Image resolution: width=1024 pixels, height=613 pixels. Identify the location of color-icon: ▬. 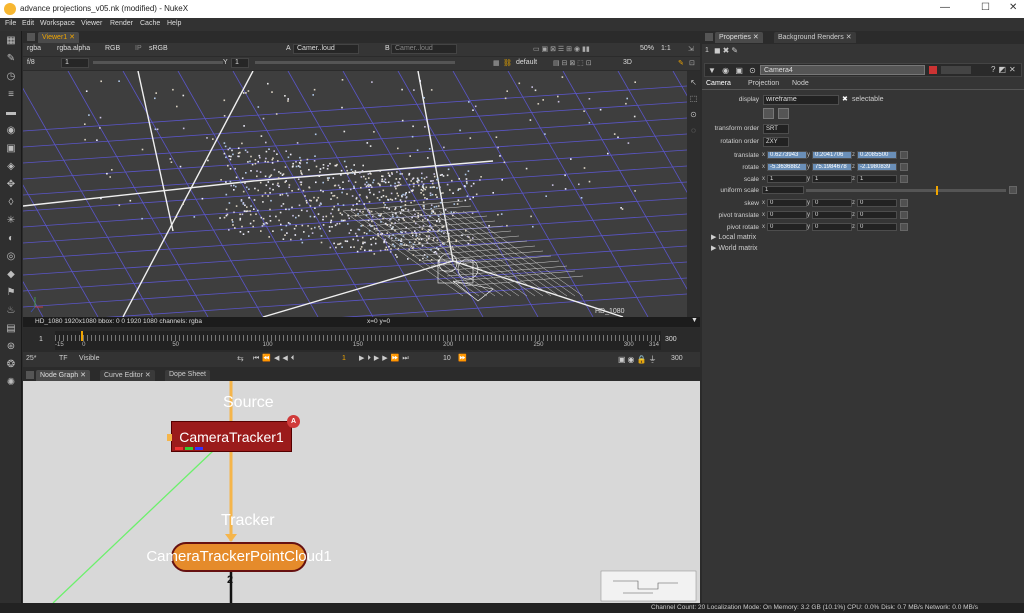
(11, 113).